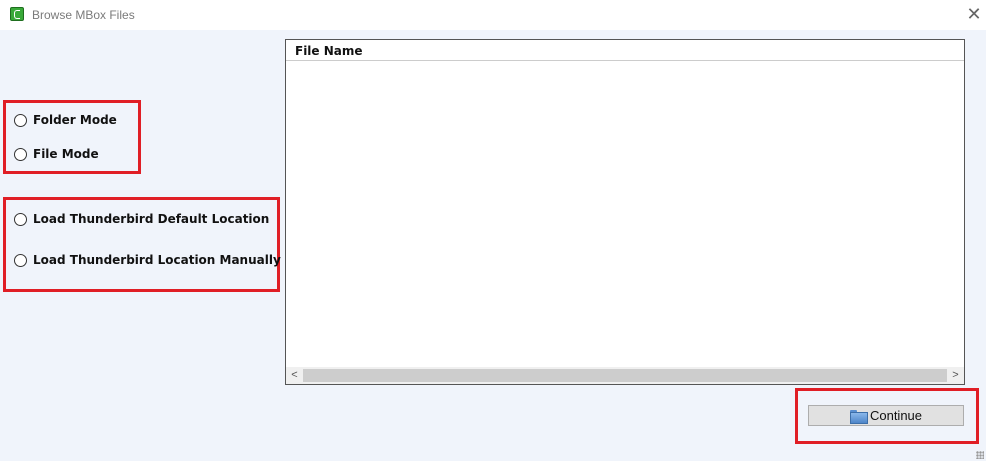 This screenshot has height=461, width=986. What do you see at coordinates (157, 260) in the screenshot?
I see `radio-label: Load Thunderbird Location Manually` at bounding box center [157, 260].